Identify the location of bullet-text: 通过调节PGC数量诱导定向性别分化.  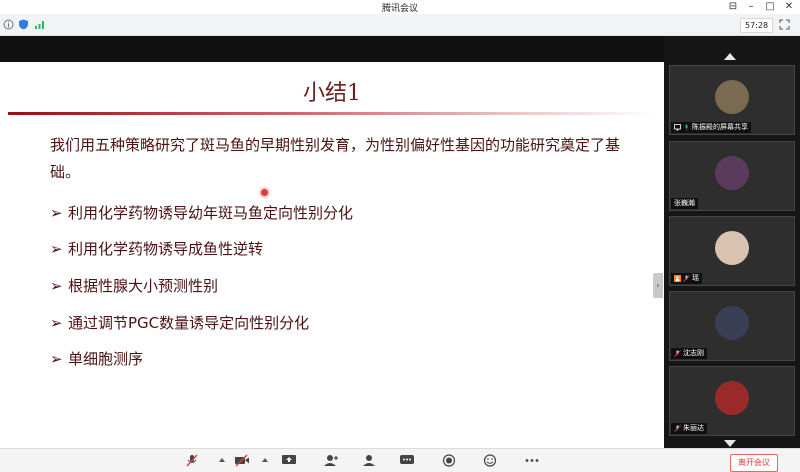
(189, 323).